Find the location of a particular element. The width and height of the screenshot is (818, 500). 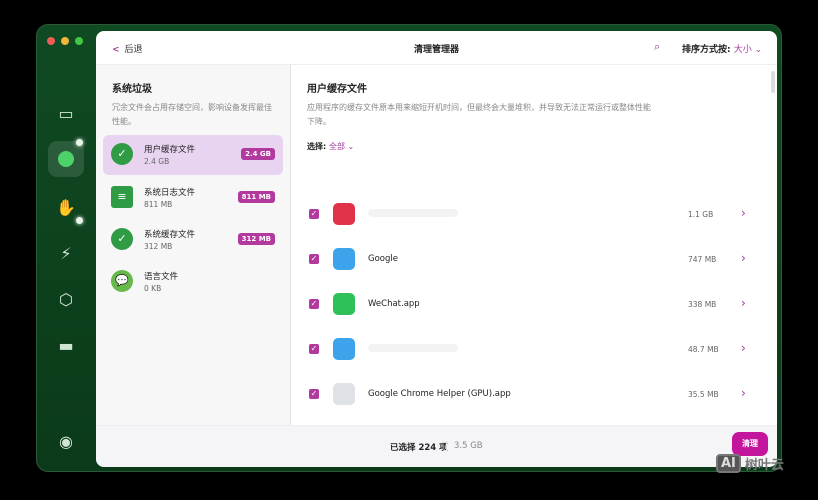

wechat-icon is located at coordinates (344, 304).